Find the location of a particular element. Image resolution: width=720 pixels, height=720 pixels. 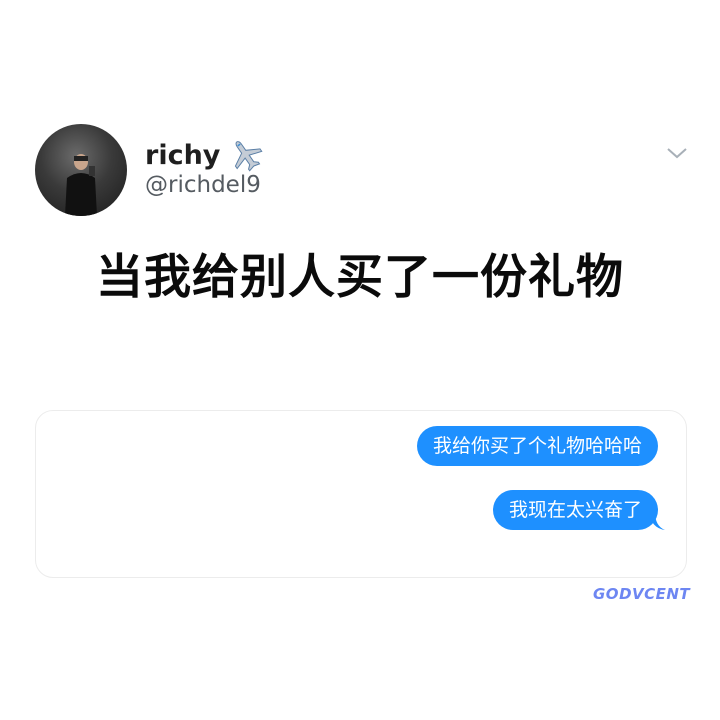

message-bubble: 我现在太兴奋了 is located at coordinates (578, 510).